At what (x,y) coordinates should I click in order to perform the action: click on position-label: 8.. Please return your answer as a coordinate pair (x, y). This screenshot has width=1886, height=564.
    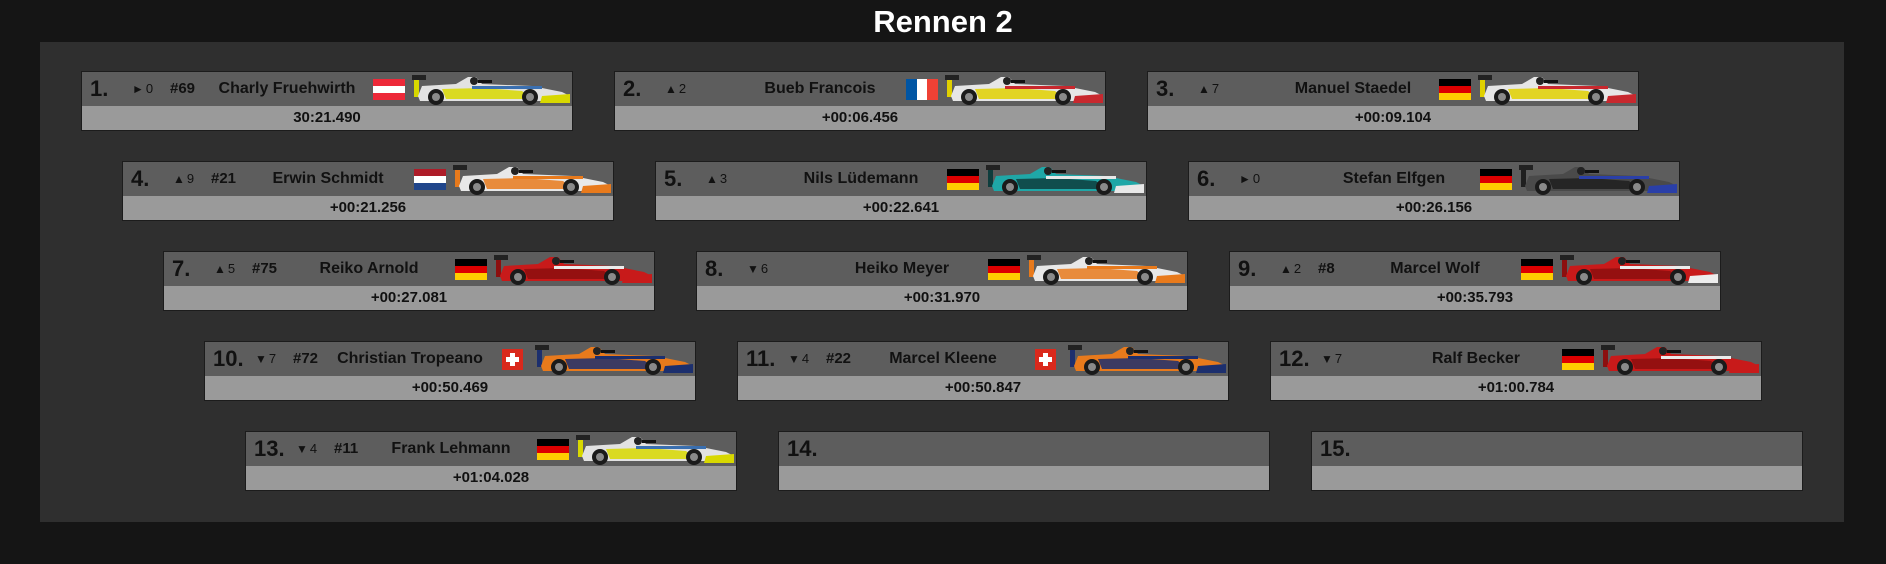
    Looking at the image, I should click on (714, 268).